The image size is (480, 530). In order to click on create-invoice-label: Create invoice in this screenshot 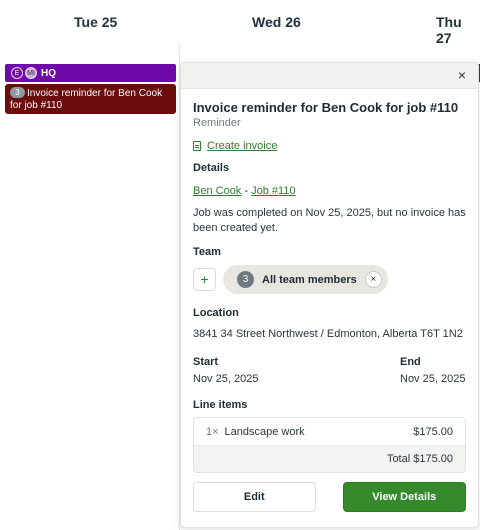, I will do `click(242, 146)`.